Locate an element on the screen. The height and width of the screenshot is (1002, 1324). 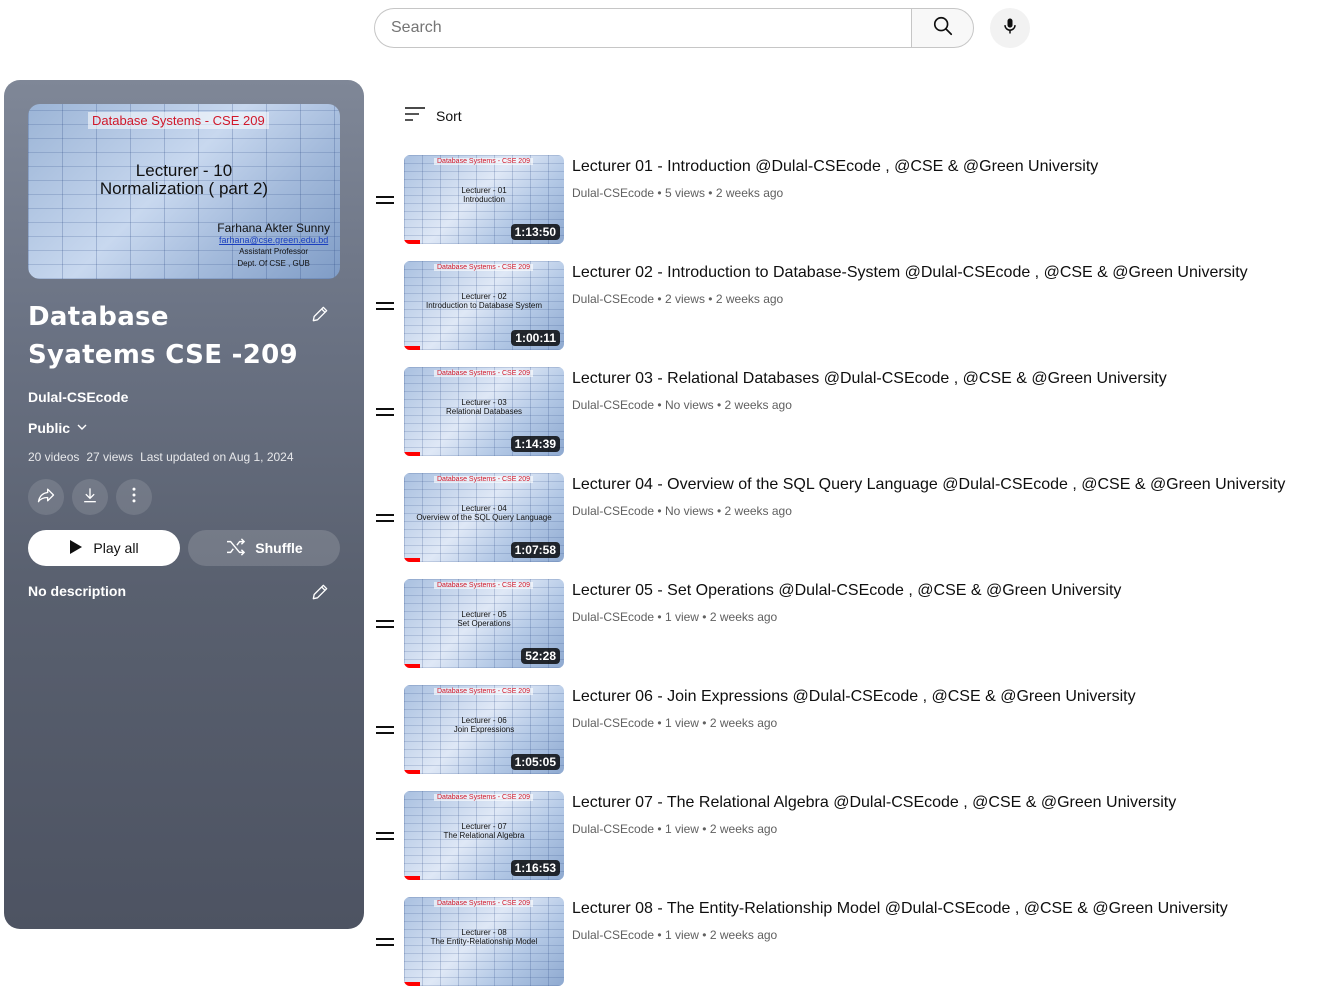
edit-description-button is located at coordinates (320, 594).